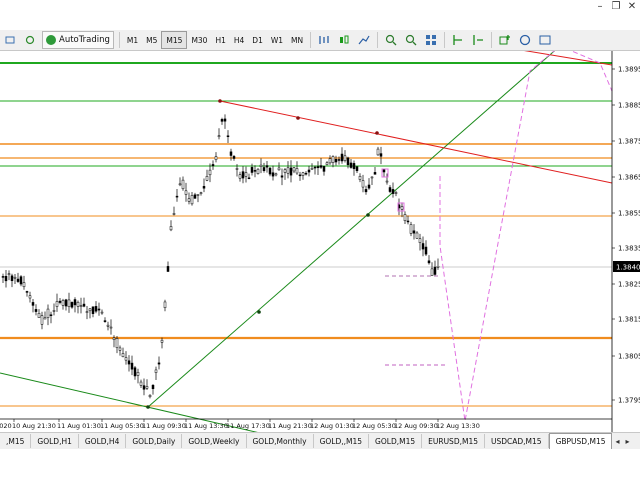 The image size is (640, 480). Describe the element at coordinates (629, 357) in the screenshot. I see `price-tick-label: 1.3805` at that location.